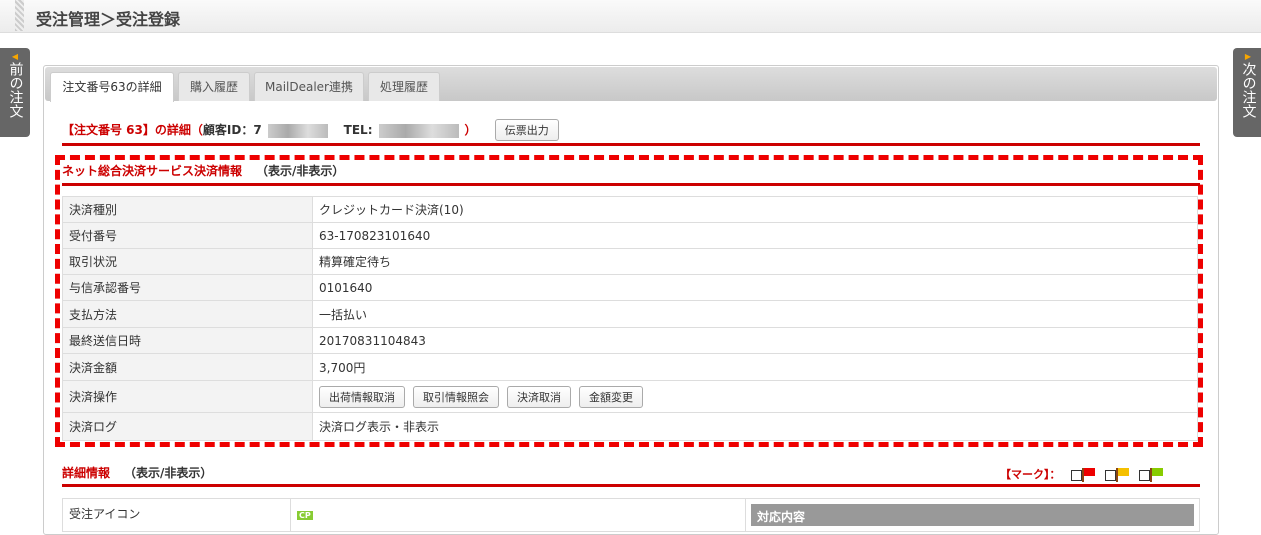 The width and height of the screenshot is (1261, 535). Describe the element at coordinates (187, 209) in the screenshot. I see `row-label: 決済種別` at that location.